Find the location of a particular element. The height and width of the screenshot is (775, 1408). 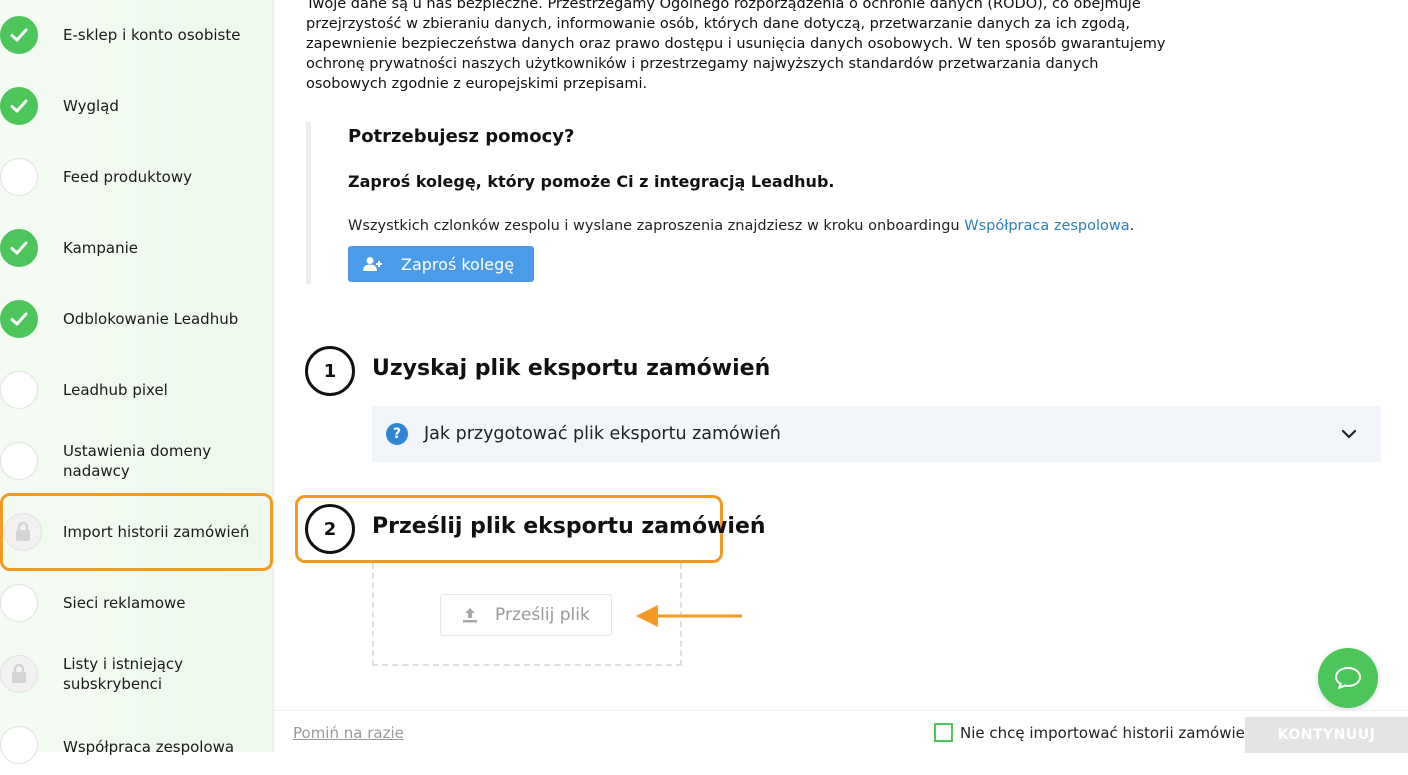

sidebar-item-product-feed: Feed produktowy is located at coordinates (137, 177).